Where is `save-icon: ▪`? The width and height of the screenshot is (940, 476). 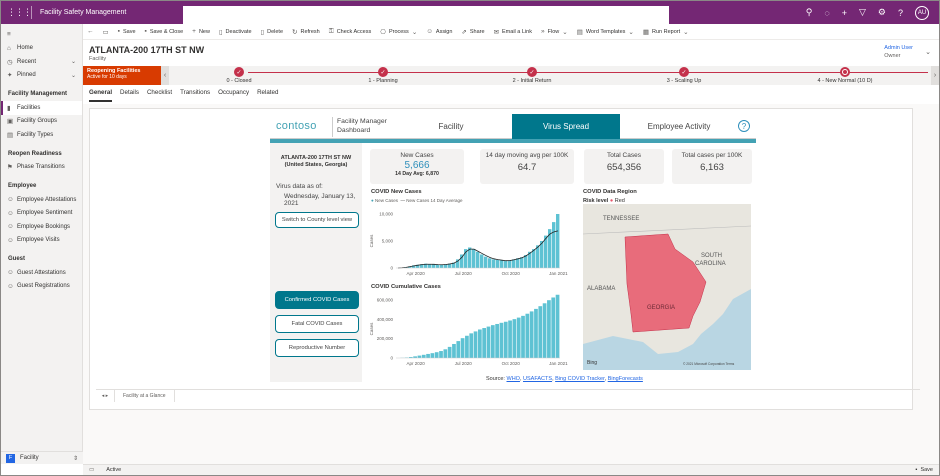 save-icon: ▪ is located at coordinates (118, 31).